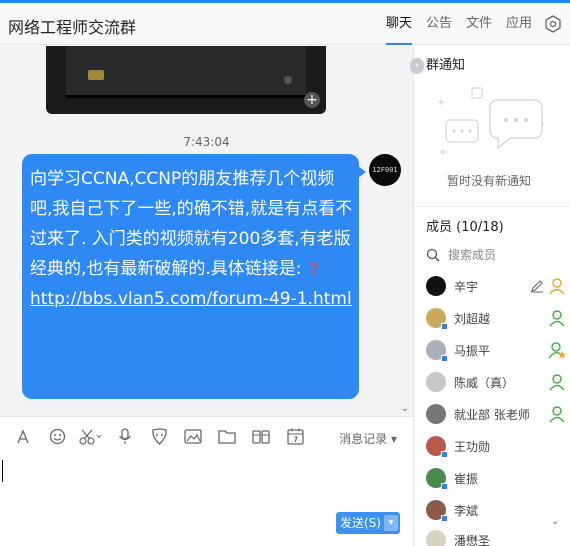 The width and height of the screenshot is (570, 546). Describe the element at coordinates (446, 65) in the screenshot. I see `notice-section-title: 群通知` at that location.